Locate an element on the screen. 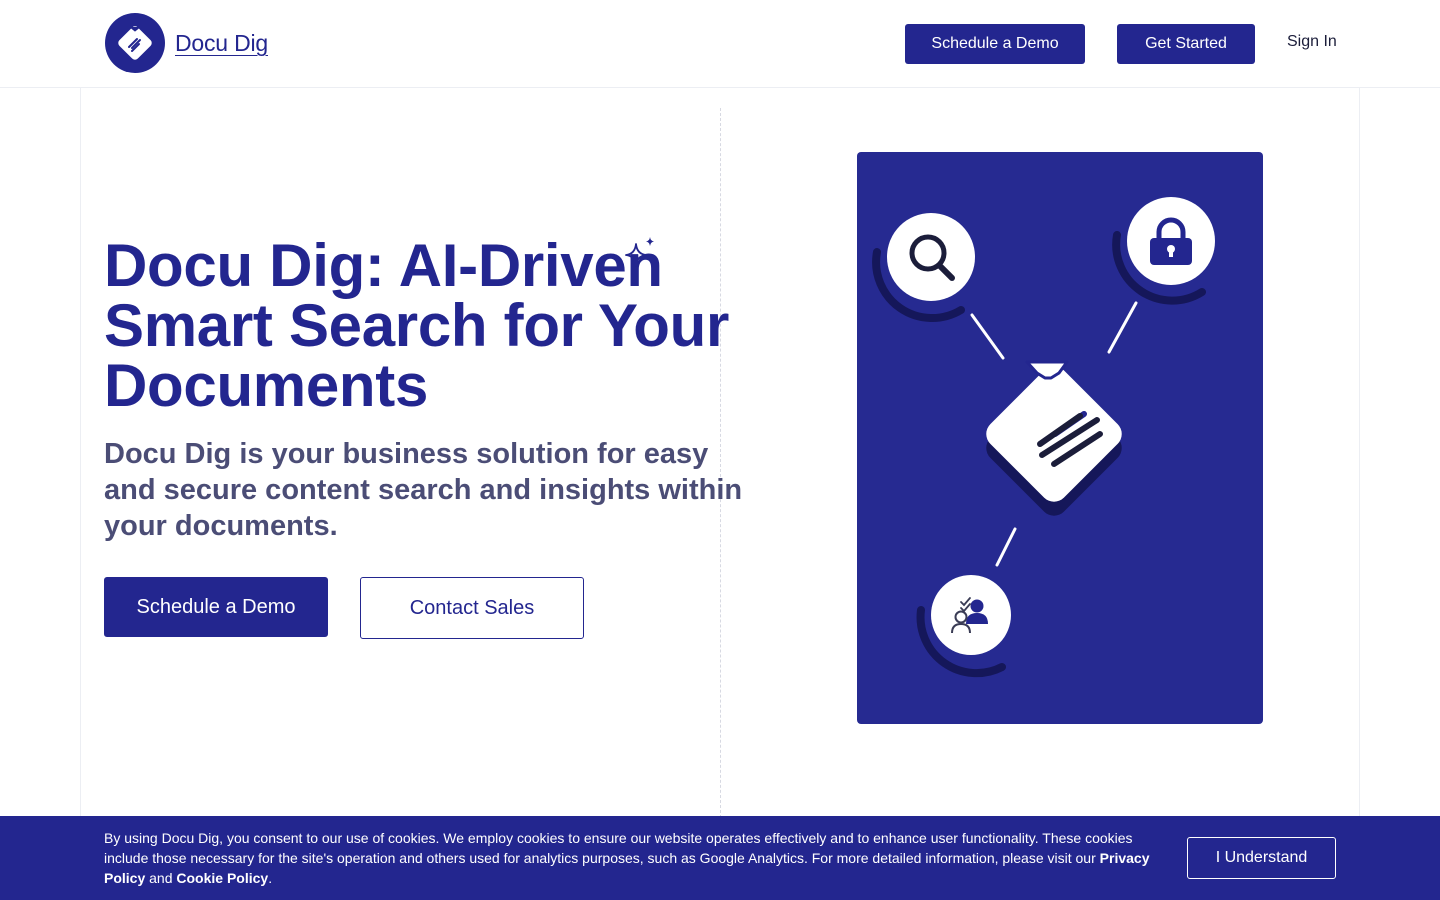 This screenshot has width=1440, height=900. cookie-policy-link: Cookie Policy is located at coordinates (222, 878).